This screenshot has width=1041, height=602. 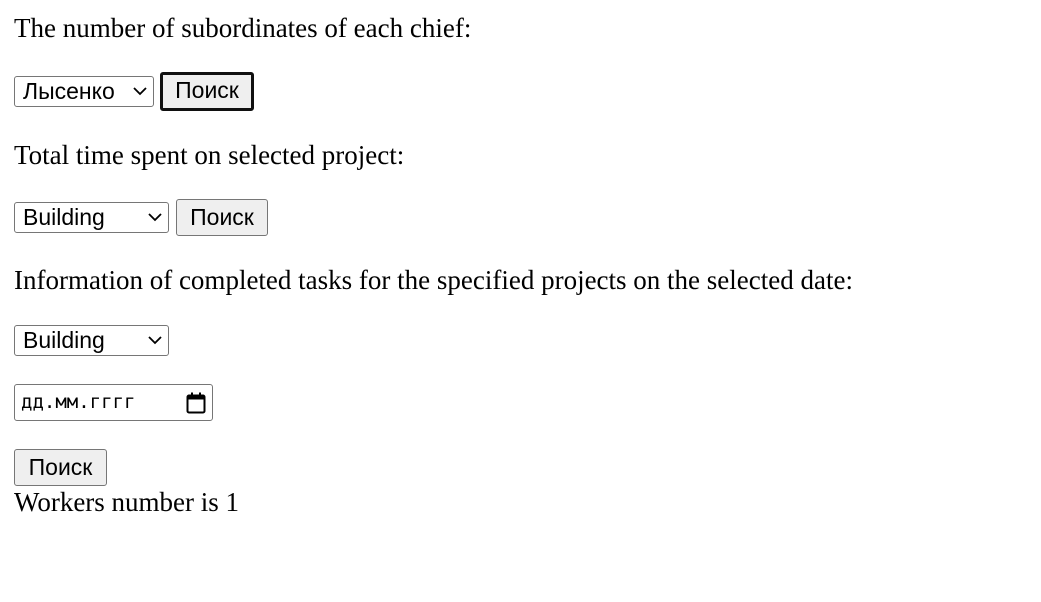 I want to click on calendar-icon, so click(x=196, y=403).